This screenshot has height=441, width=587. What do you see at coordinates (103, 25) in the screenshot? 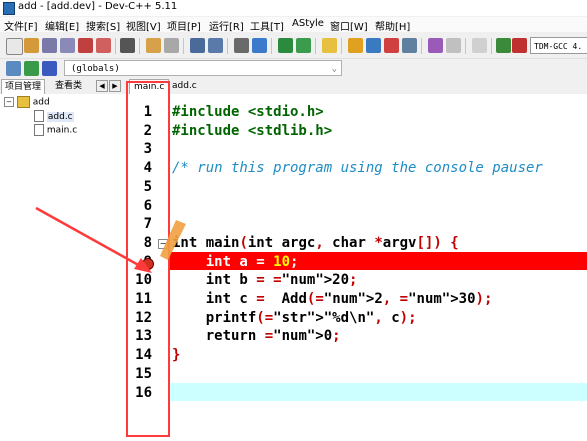
I see `menu-search: 搜索[S]` at bounding box center [103, 25].